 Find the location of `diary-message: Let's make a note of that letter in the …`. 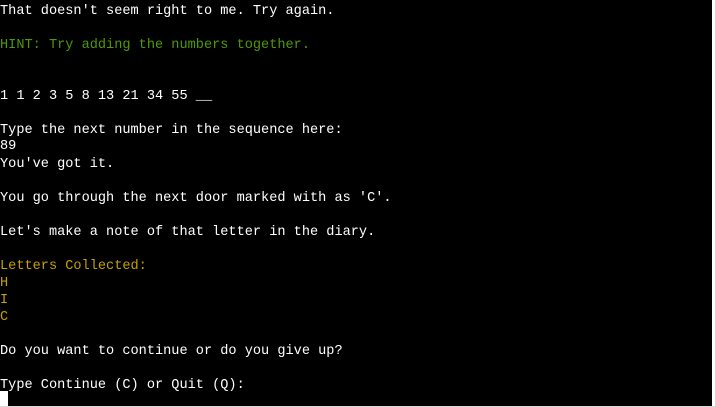

diary-message: Let's make a note of that letter in the … is located at coordinates (188, 232).